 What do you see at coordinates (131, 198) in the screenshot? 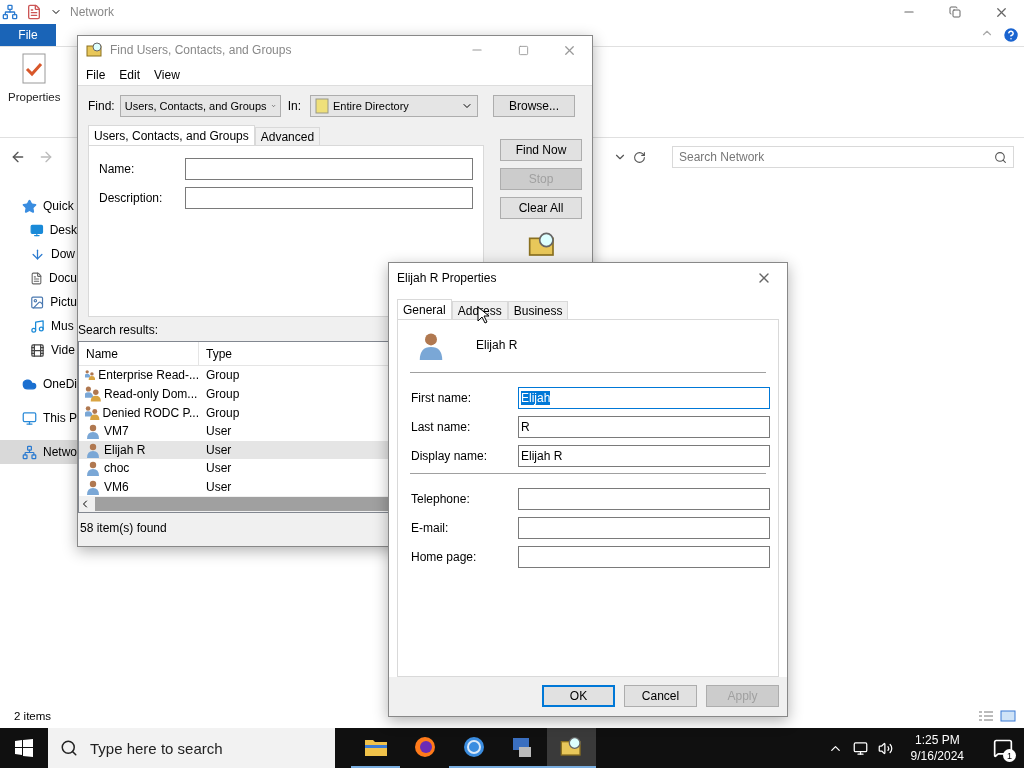
I see `field-label: Description:` at bounding box center [131, 198].